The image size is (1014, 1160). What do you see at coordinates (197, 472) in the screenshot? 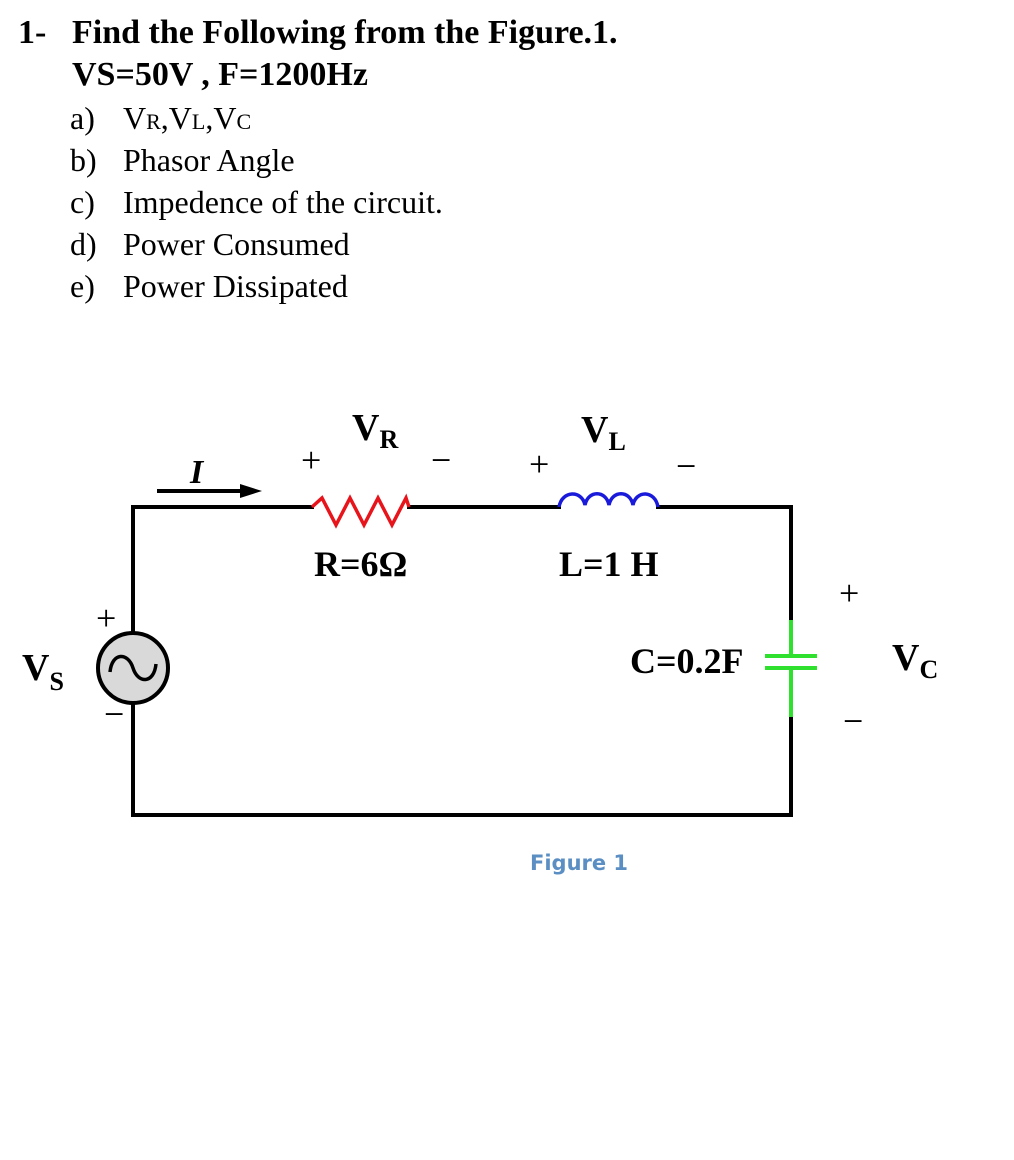
I see `current-label: I` at bounding box center [197, 472].